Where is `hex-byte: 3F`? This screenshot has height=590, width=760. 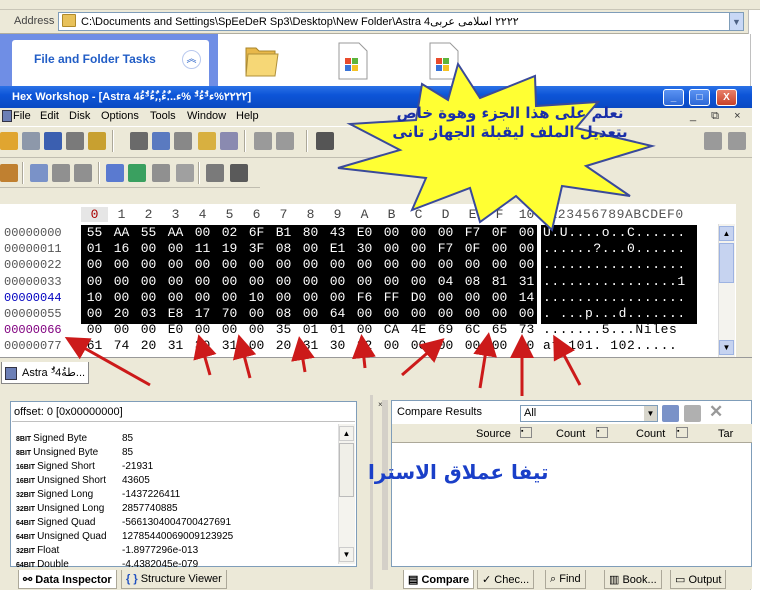 hex-byte: 3F is located at coordinates (256, 248).